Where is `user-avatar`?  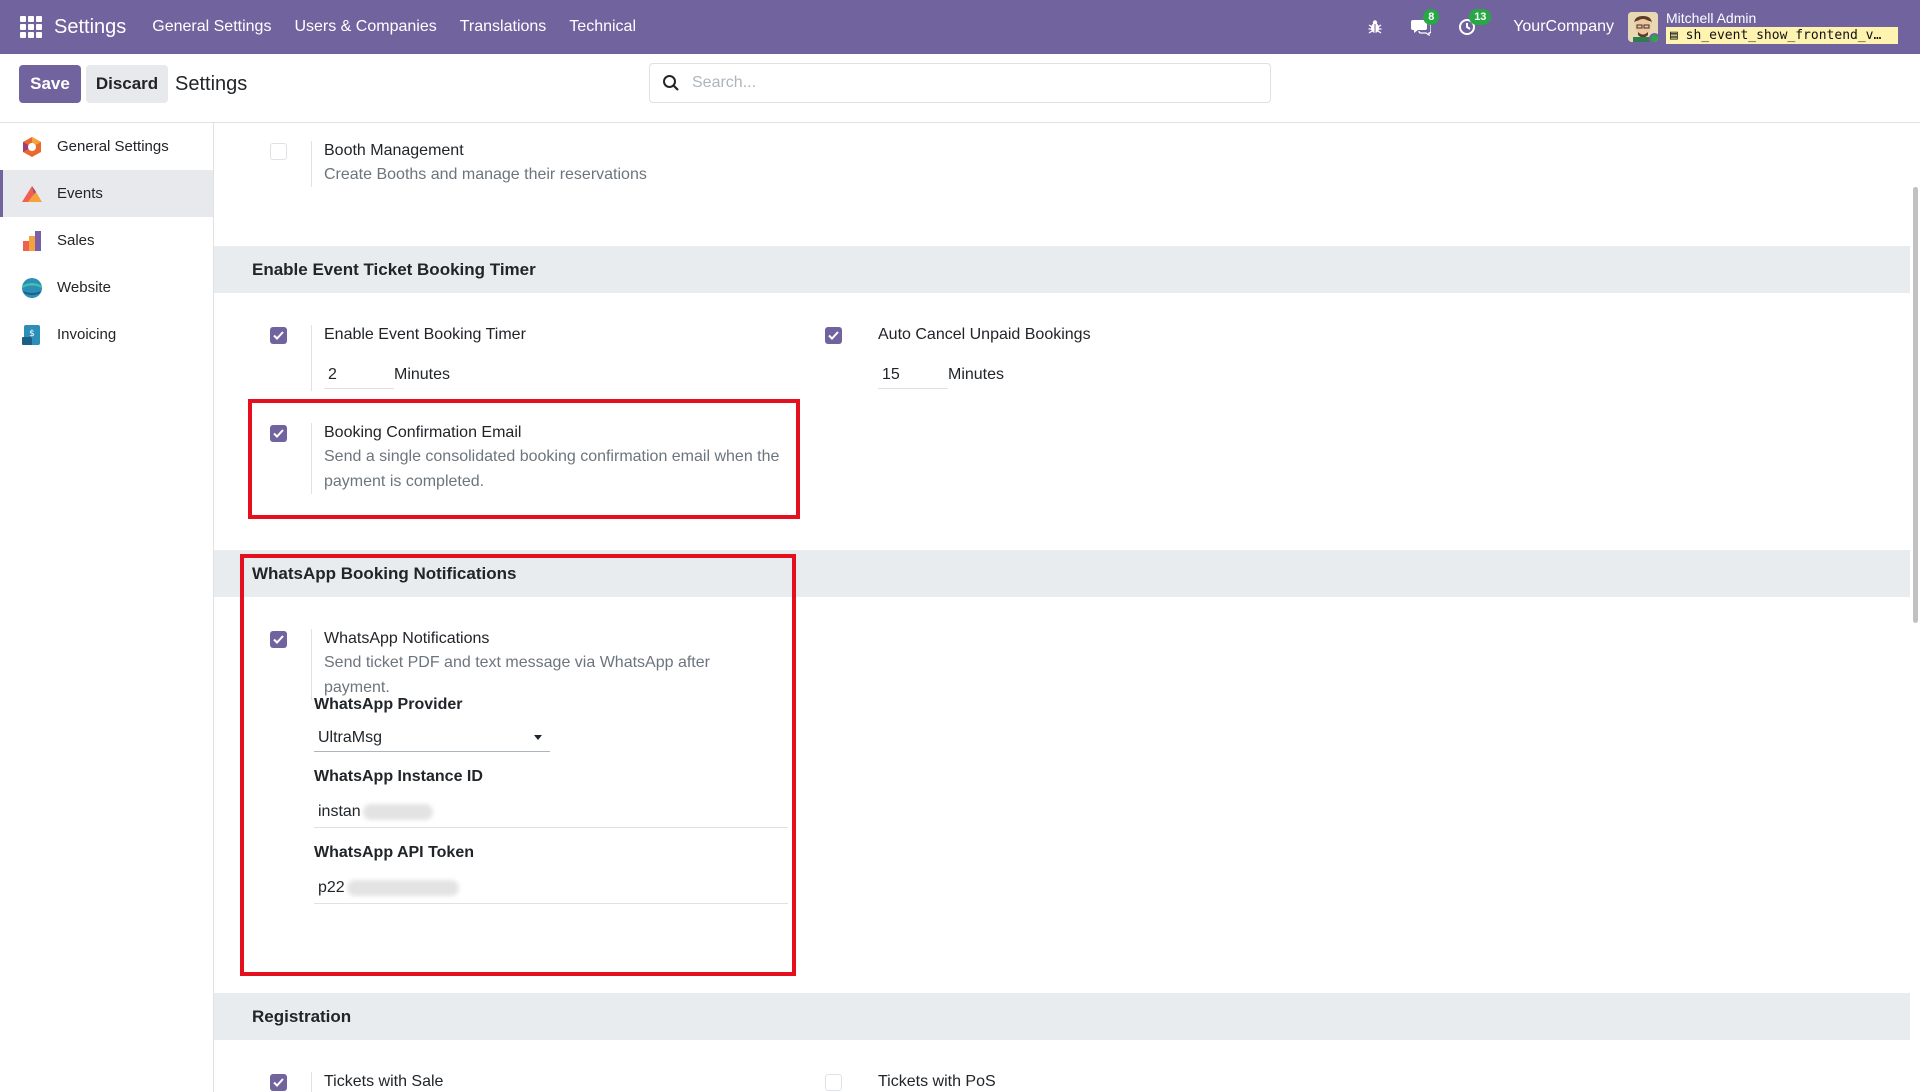 user-avatar is located at coordinates (1643, 27).